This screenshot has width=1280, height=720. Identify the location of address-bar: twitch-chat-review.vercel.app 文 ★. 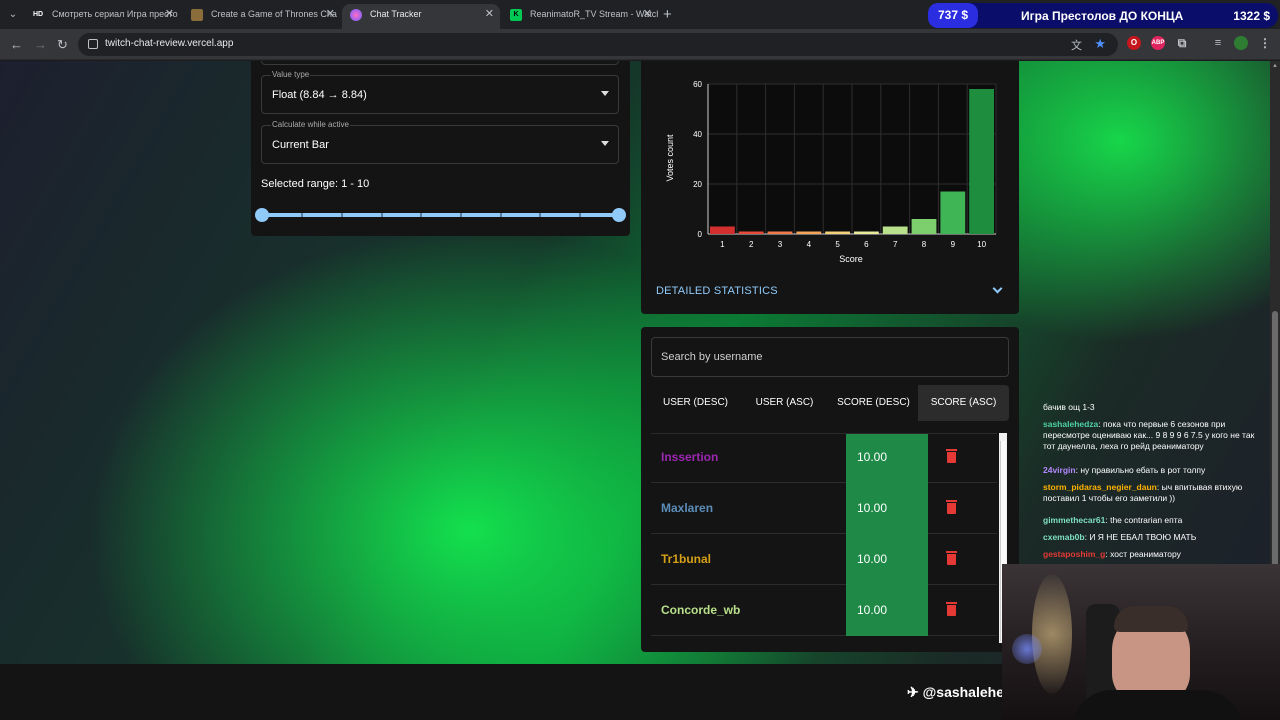
(598, 44).